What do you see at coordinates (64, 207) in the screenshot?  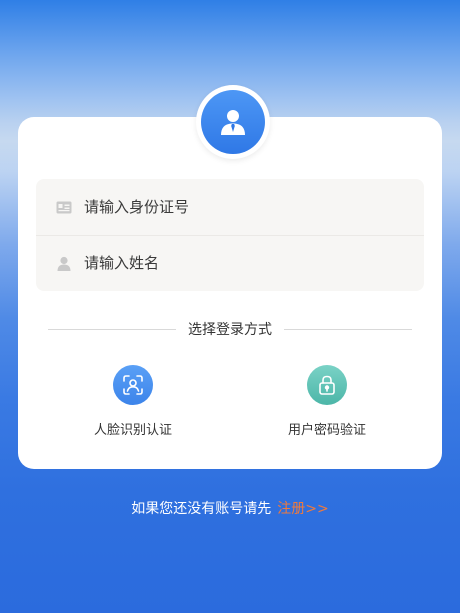 I see `id-card-icon` at bounding box center [64, 207].